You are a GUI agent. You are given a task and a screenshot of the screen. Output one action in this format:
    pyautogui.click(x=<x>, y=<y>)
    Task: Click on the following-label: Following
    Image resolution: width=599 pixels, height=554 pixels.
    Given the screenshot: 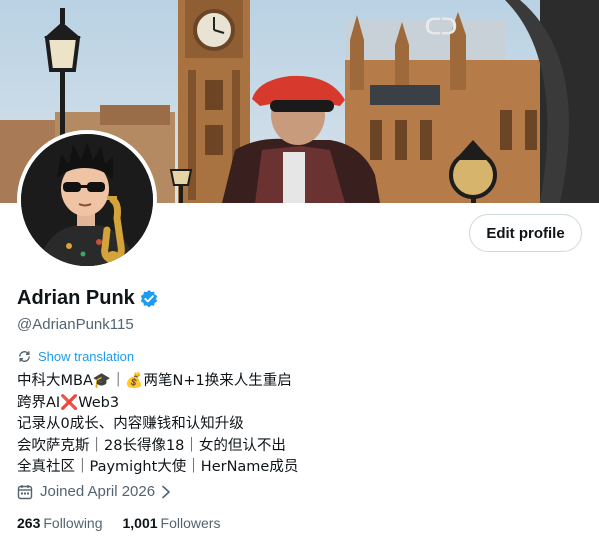 What is the action you would take?
    pyautogui.click(x=73, y=523)
    